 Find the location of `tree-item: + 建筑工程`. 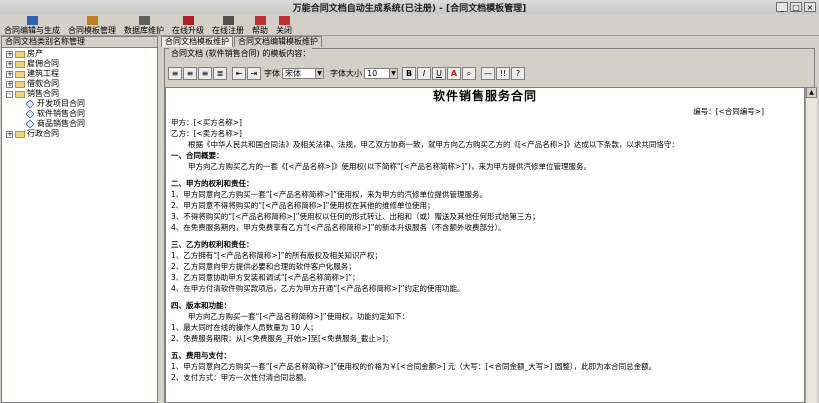

tree-item: + 建筑工程 is located at coordinates (79, 74).